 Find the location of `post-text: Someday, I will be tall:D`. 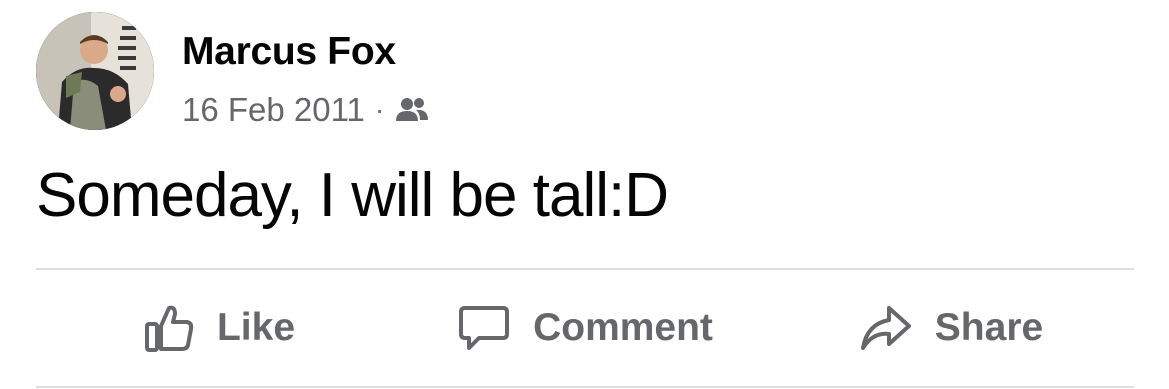

post-text: Someday, I will be tall:D is located at coordinates (352, 195).